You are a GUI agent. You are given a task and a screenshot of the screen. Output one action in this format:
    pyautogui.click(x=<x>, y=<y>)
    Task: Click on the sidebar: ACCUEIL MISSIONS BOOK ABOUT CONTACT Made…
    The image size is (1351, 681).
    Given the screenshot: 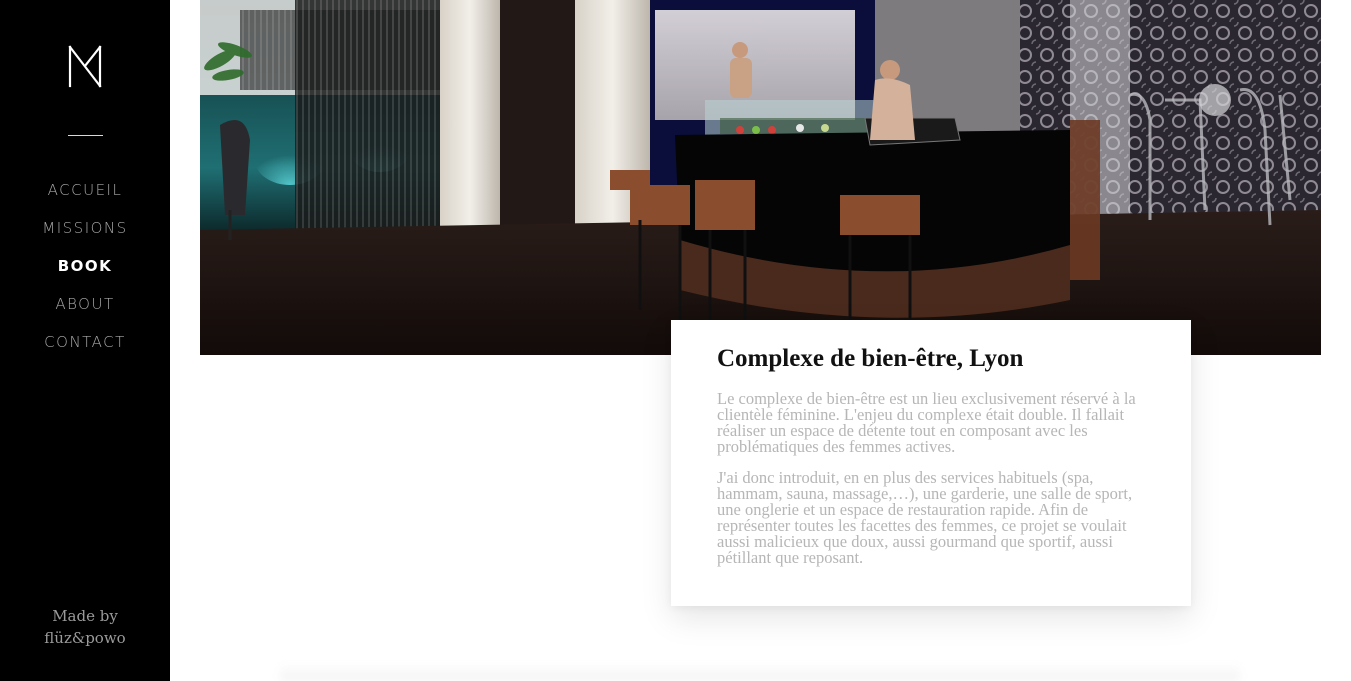 What is the action you would take?
    pyautogui.click(x=85, y=340)
    